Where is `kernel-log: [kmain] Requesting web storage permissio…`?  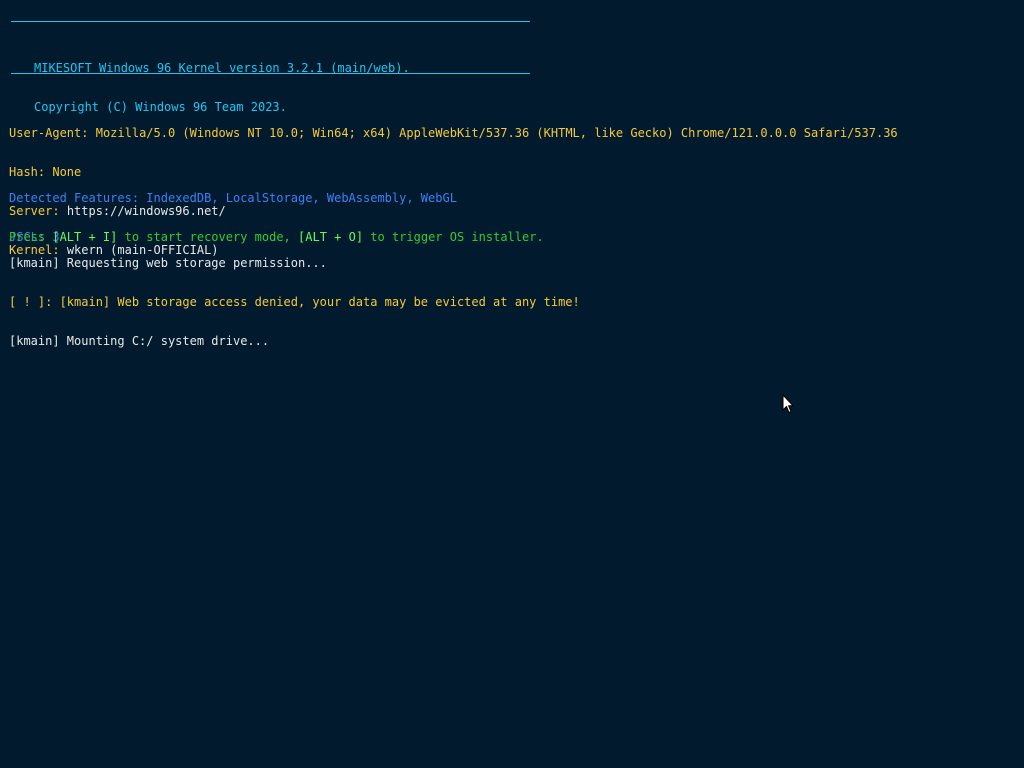
kernel-log: [kmain] Requesting web storage permissio… is located at coordinates (294, 302).